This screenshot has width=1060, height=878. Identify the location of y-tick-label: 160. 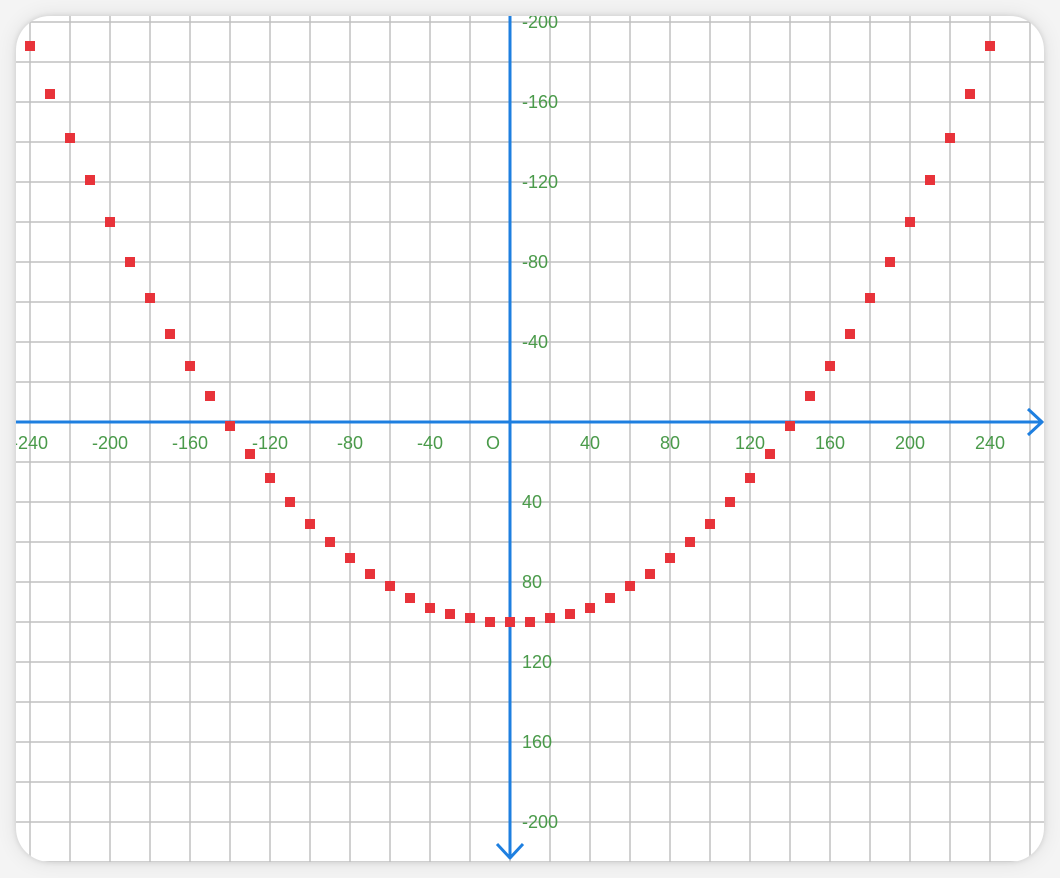
(537, 742).